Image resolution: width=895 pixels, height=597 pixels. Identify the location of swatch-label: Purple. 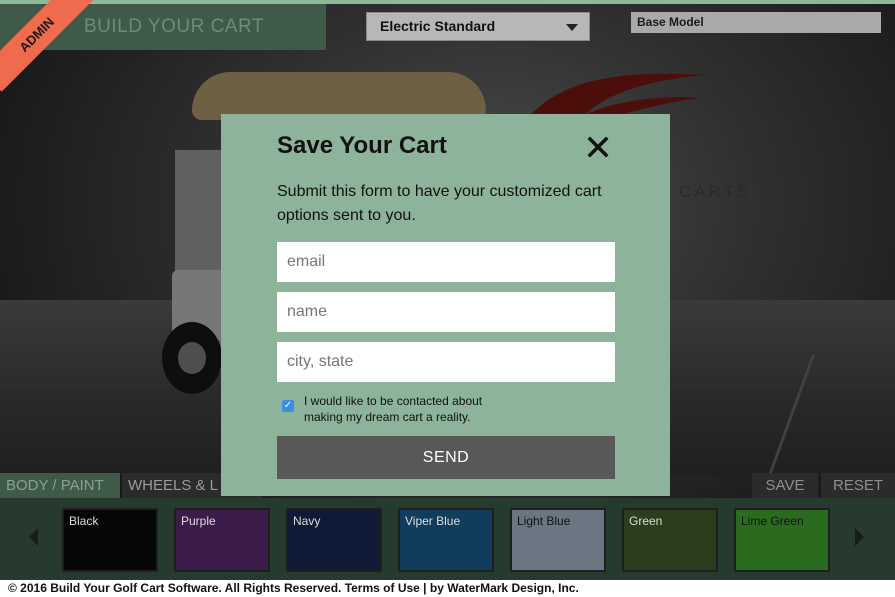
(198, 521).